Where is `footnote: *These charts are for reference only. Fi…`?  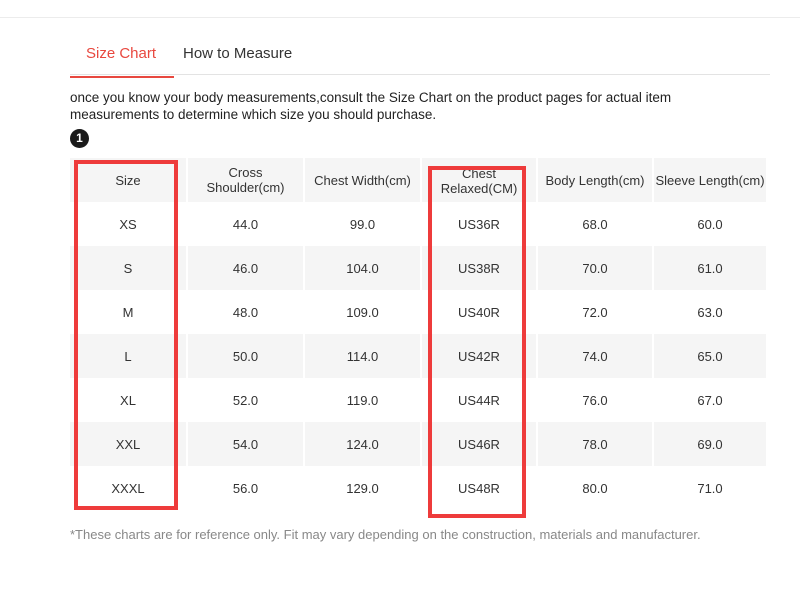 footnote: *These charts are for reference only. Fi… is located at coordinates (385, 534).